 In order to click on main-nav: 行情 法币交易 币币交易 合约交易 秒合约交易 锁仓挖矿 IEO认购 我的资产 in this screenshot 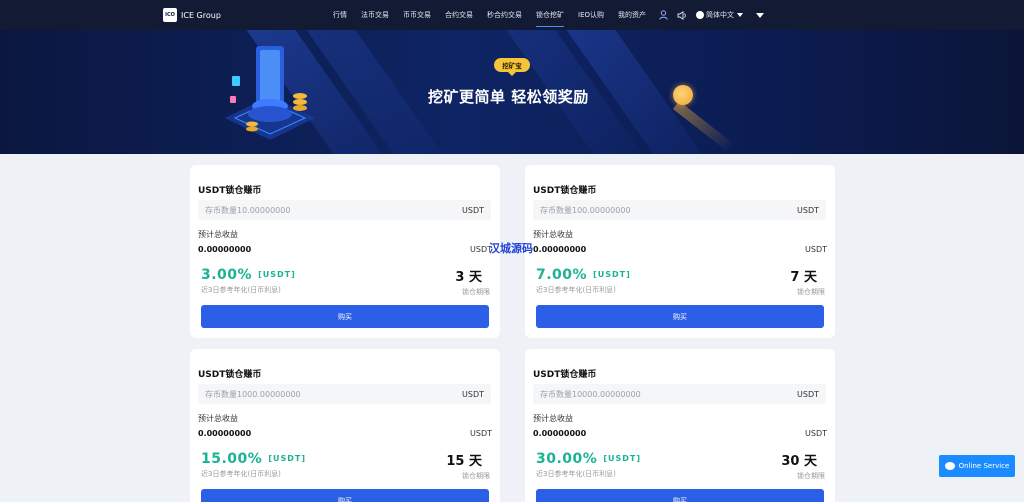, I will do `click(496, 15)`.